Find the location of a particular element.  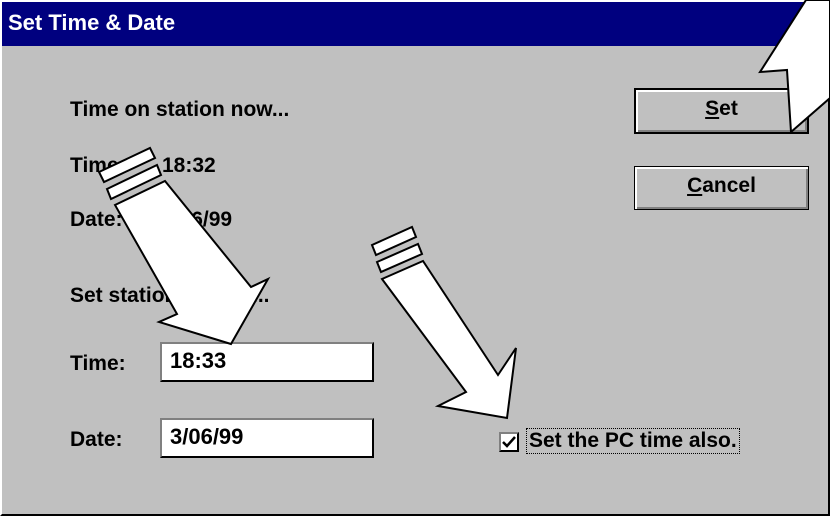

arrow-to-set-button-icon is located at coordinates (794, 67).